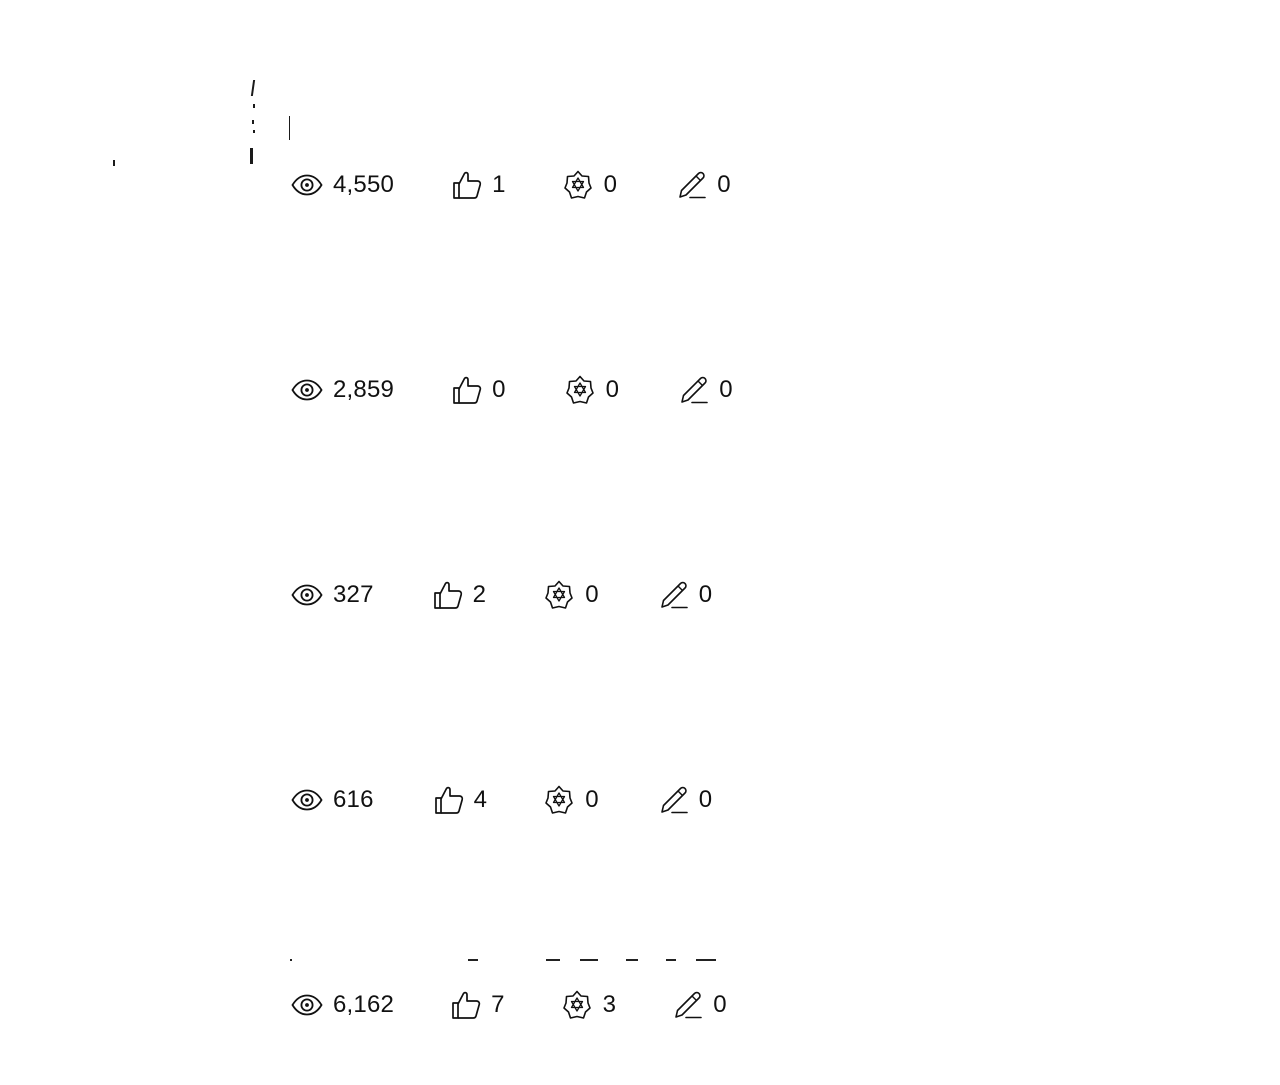  I want to click on likes-count: 0, so click(499, 389).